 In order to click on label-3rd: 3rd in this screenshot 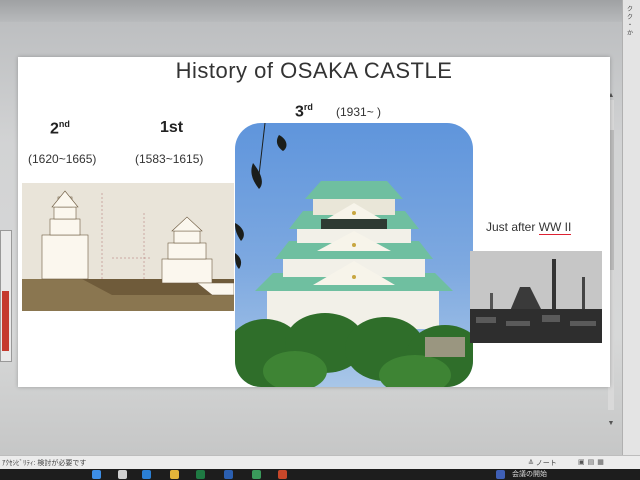, I will do `click(304, 111)`.